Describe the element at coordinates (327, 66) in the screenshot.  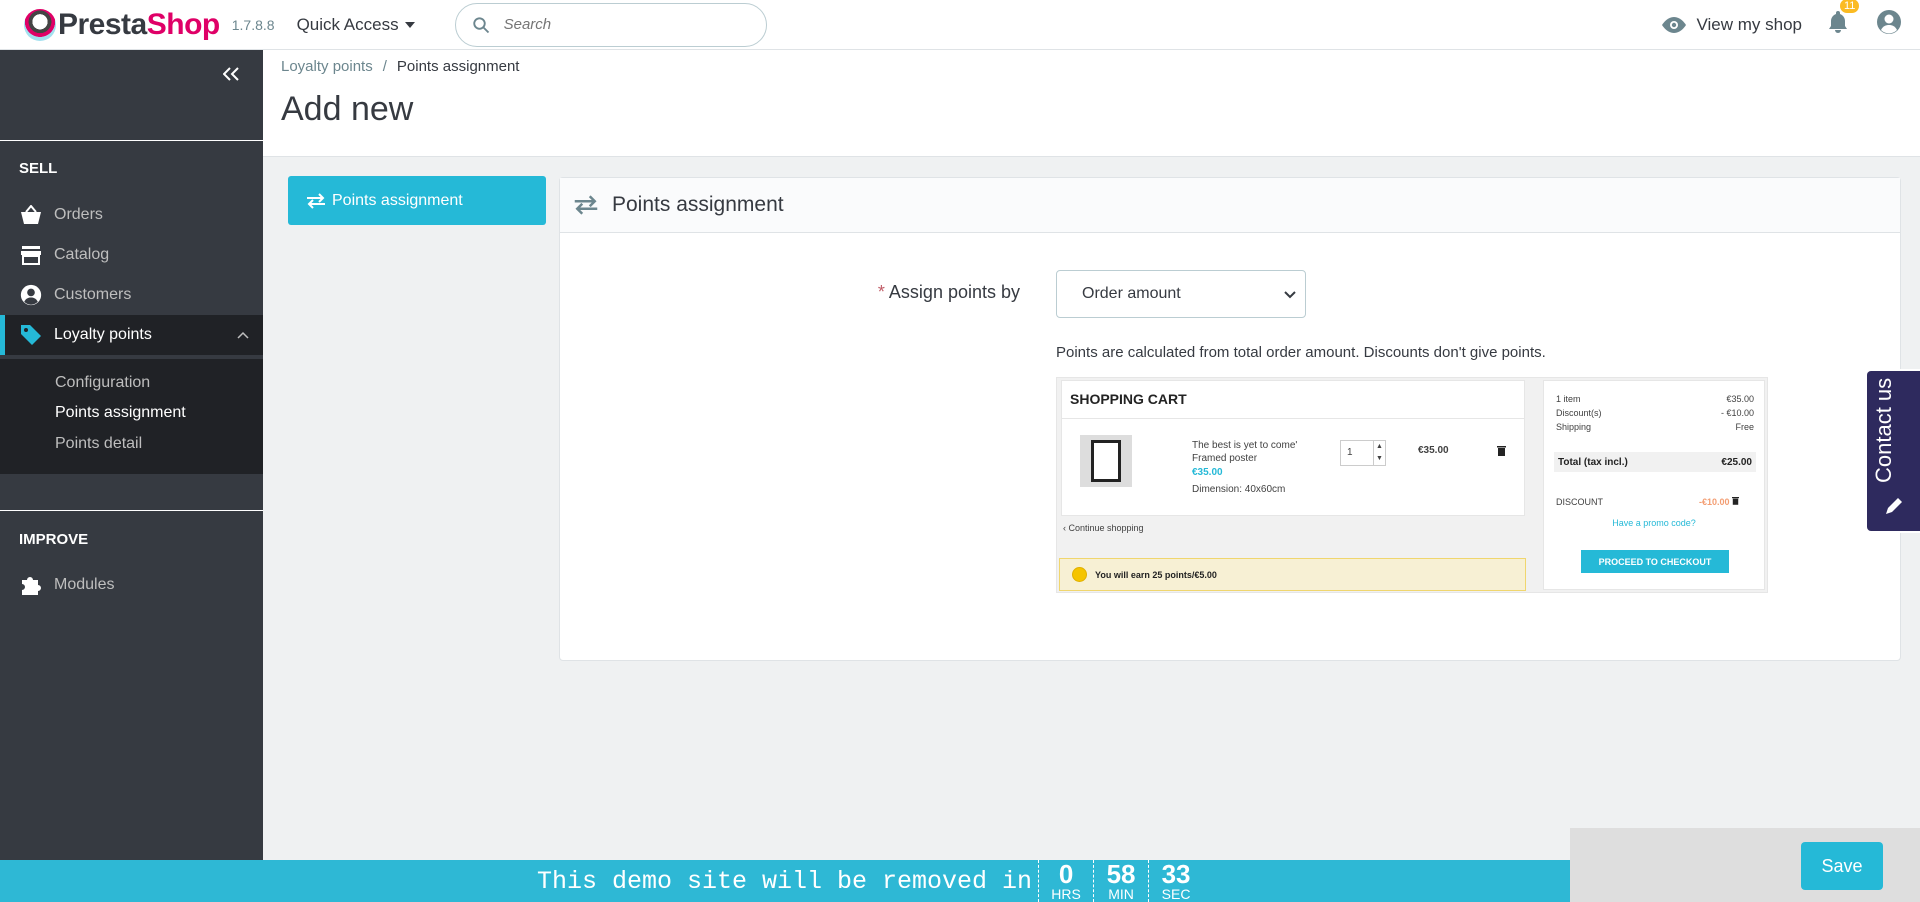
I see `breadcrumb-loyalty-points: Loyalty points` at that location.